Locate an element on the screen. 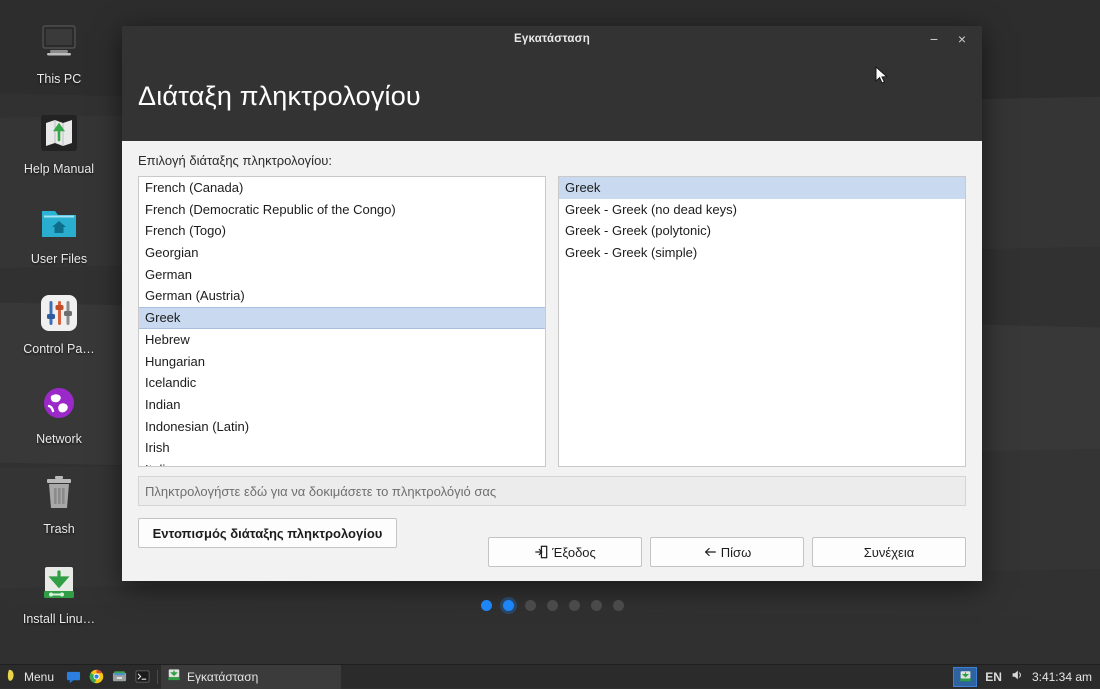 This screenshot has height=689, width=1100. menu-button-label: Menu is located at coordinates (39, 677).